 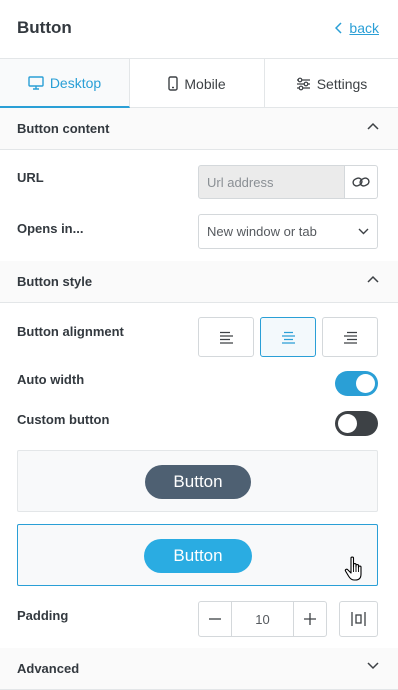 I want to click on increment-button, so click(x=310, y=619).